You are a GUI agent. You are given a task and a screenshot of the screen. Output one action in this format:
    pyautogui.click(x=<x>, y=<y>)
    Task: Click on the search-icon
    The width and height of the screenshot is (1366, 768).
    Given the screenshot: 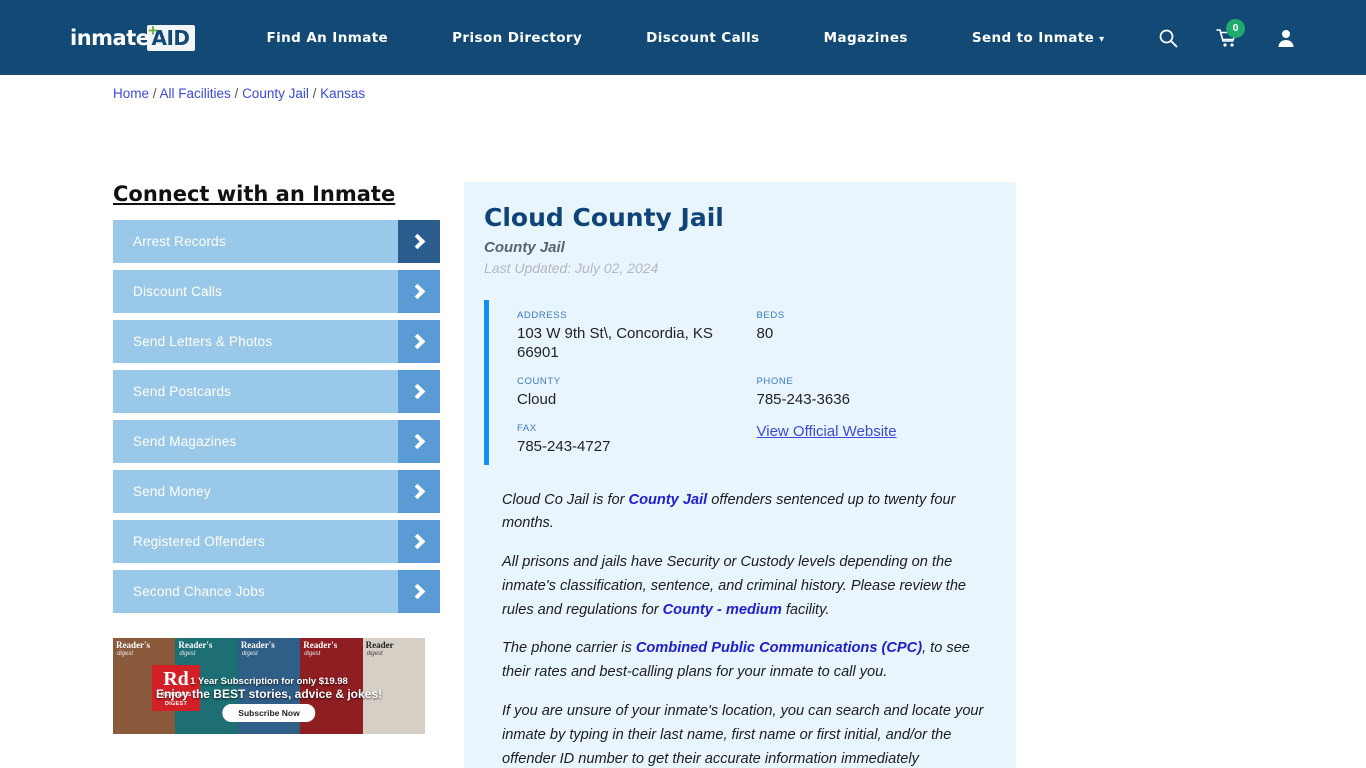 What is the action you would take?
    pyautogui.click(x=1168, y=38)
    